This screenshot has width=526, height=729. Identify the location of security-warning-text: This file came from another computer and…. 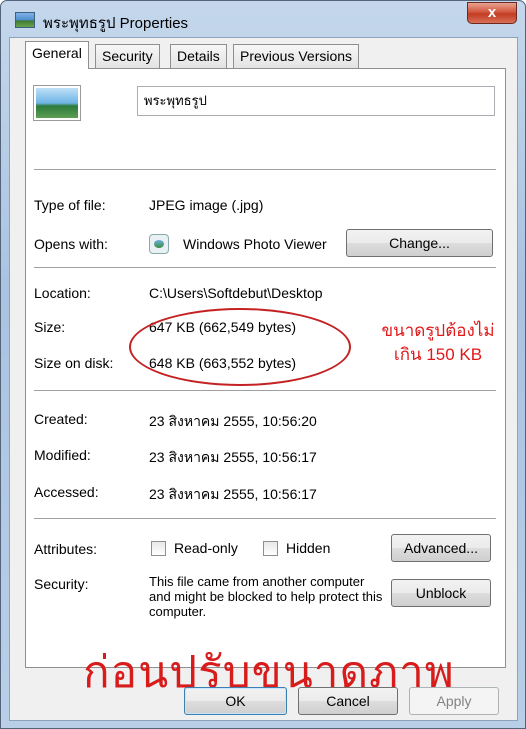
(266, 596).